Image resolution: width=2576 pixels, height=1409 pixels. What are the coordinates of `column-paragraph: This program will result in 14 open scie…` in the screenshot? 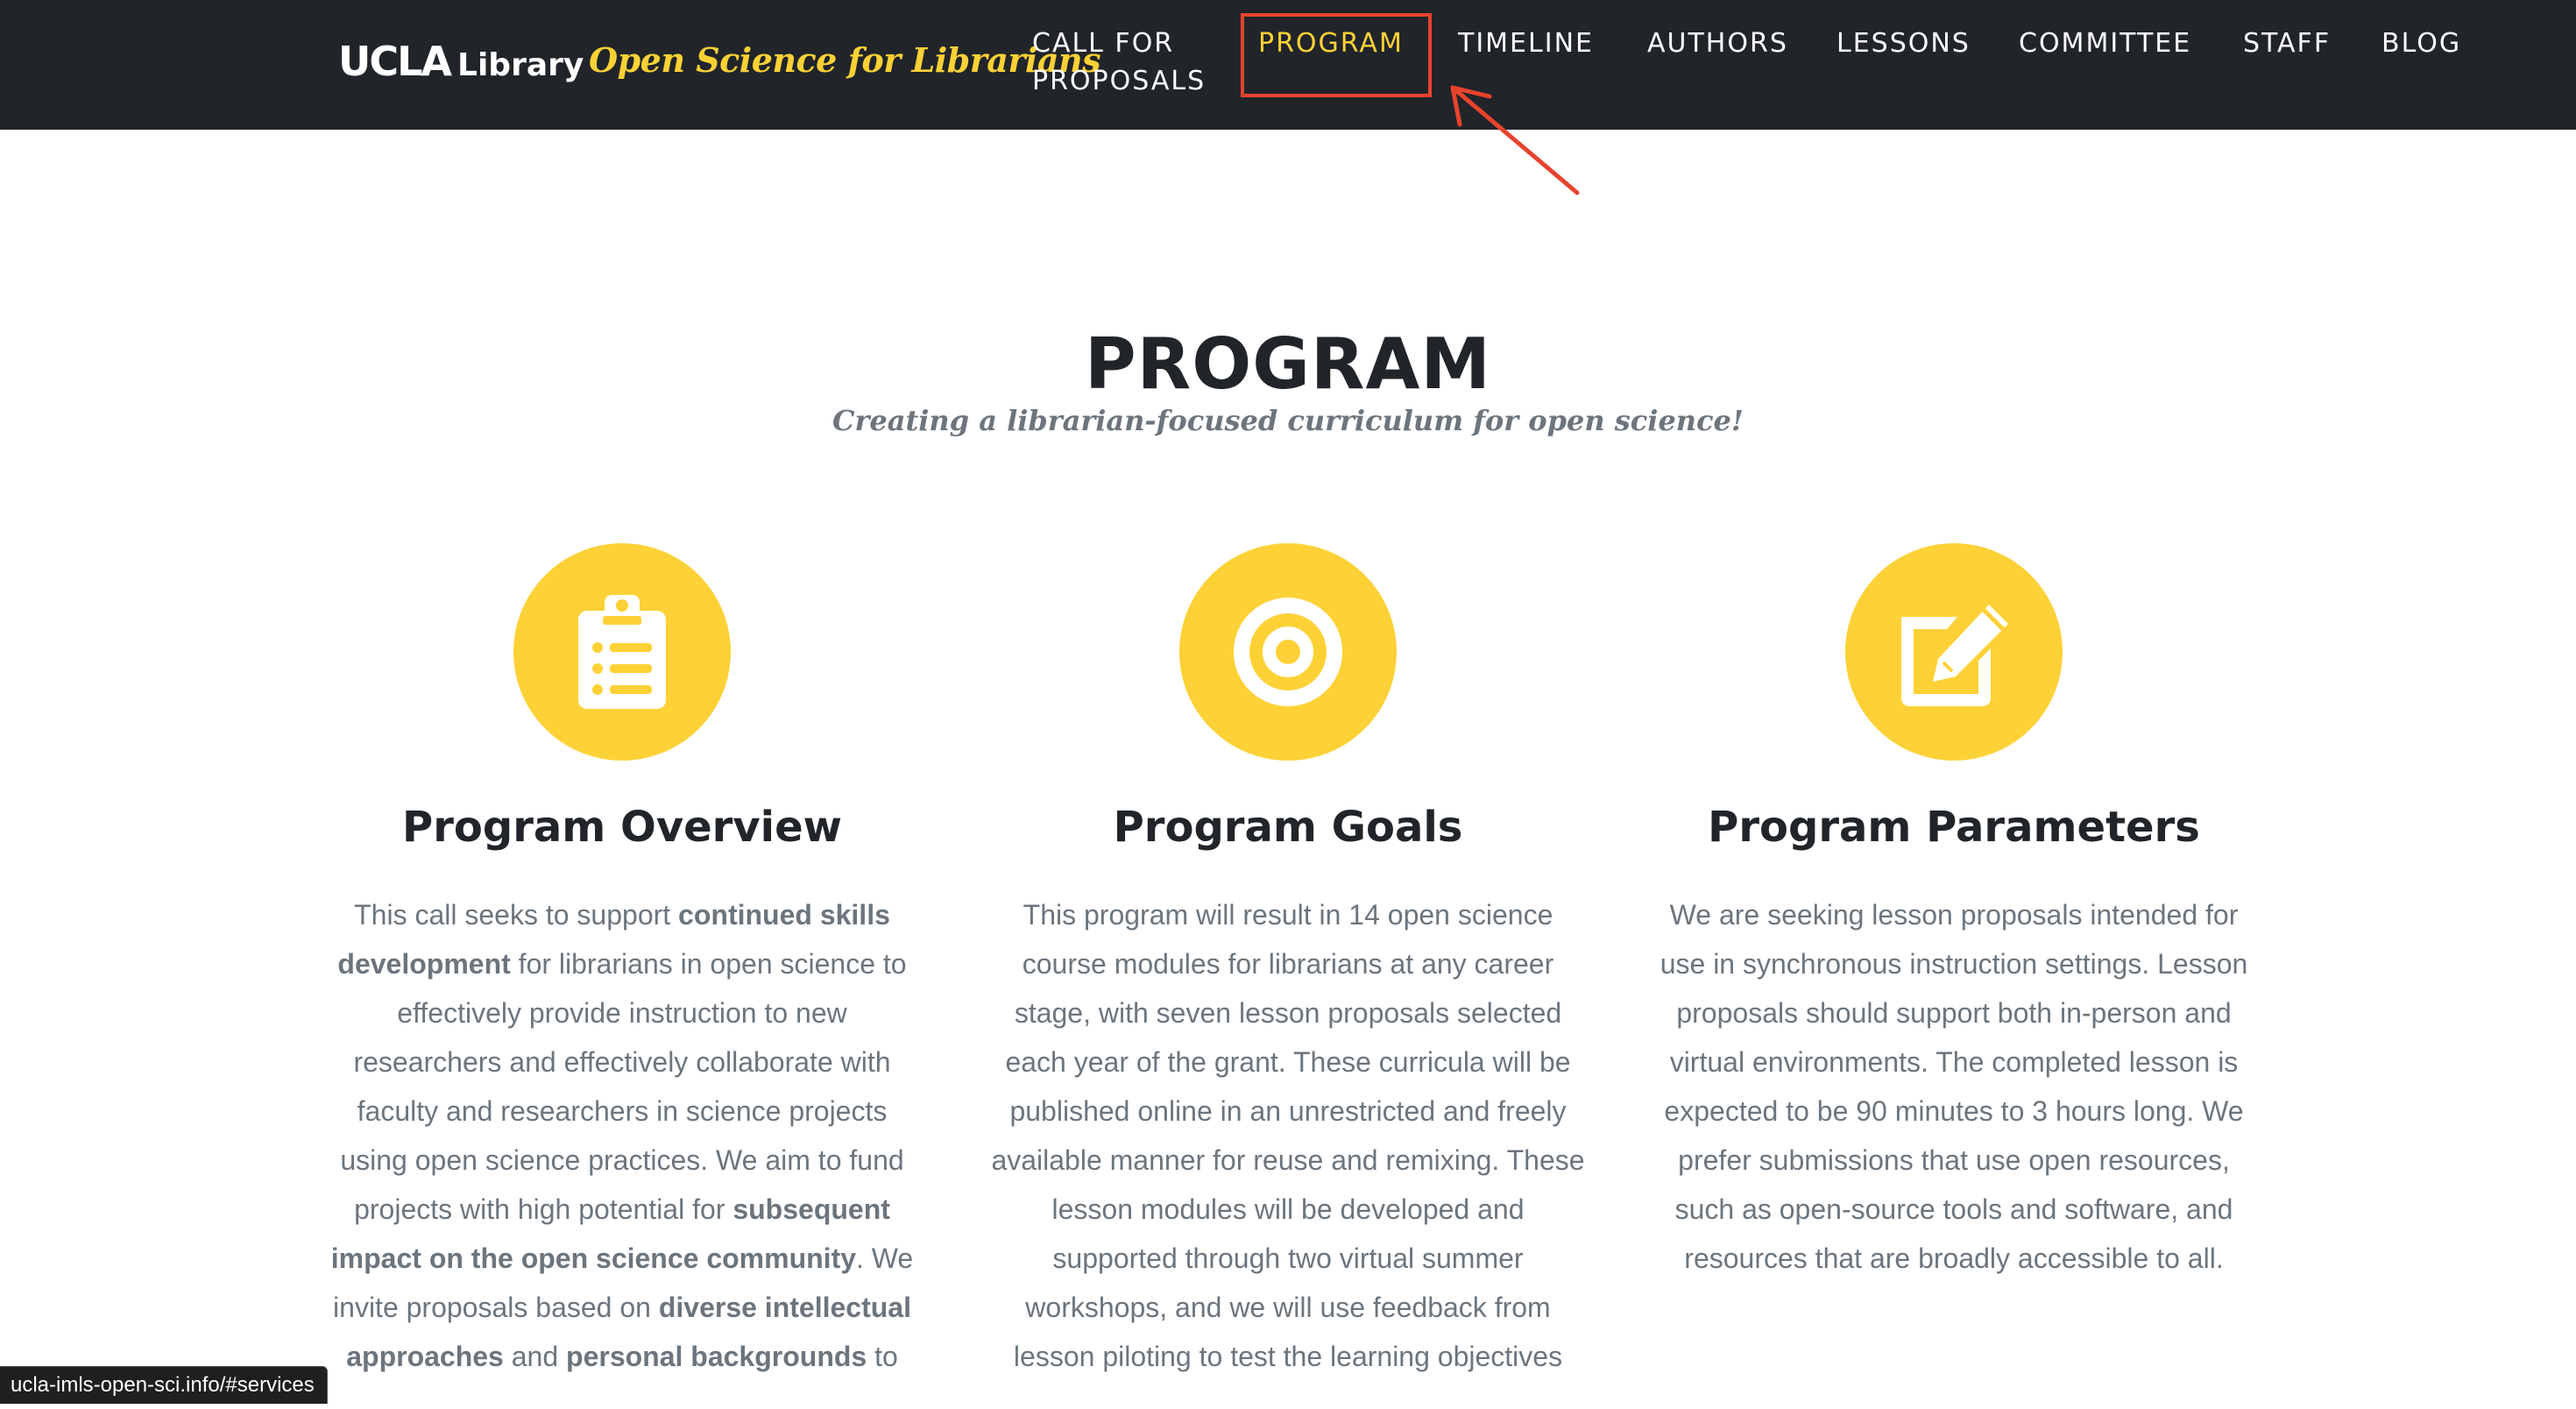 It's located at (1288, 1136).